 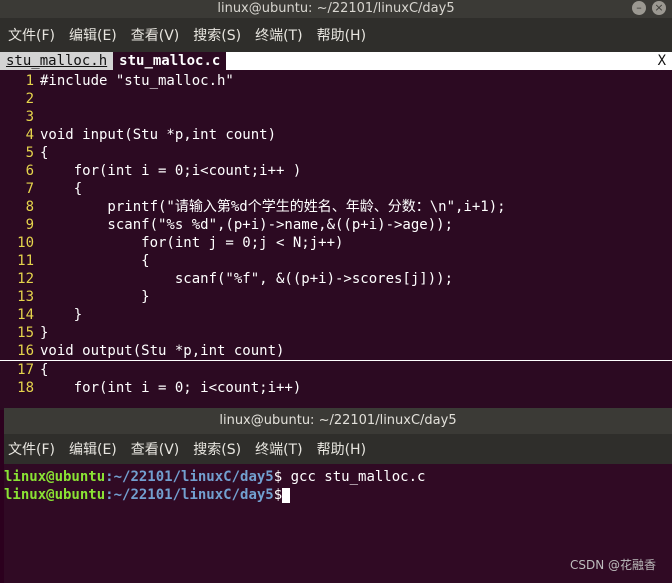 What do you see at coordinates (29, 99) in the screenshot?
I see `line-number: 2` at bounding box center [29, 99].